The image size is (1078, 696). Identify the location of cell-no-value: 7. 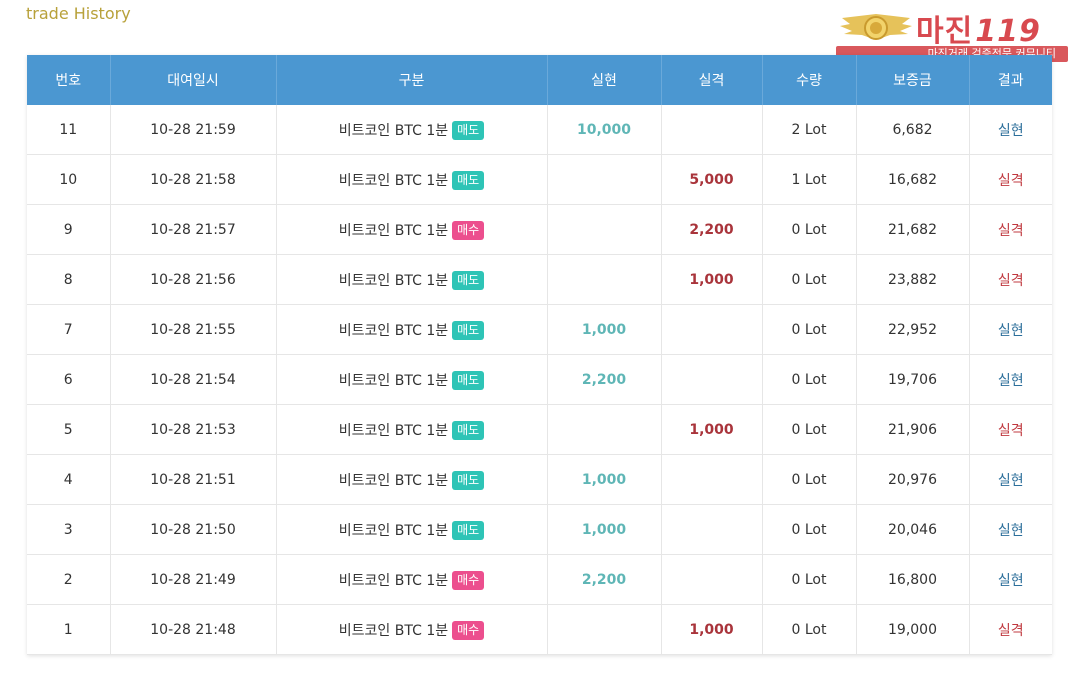
(68, 329).